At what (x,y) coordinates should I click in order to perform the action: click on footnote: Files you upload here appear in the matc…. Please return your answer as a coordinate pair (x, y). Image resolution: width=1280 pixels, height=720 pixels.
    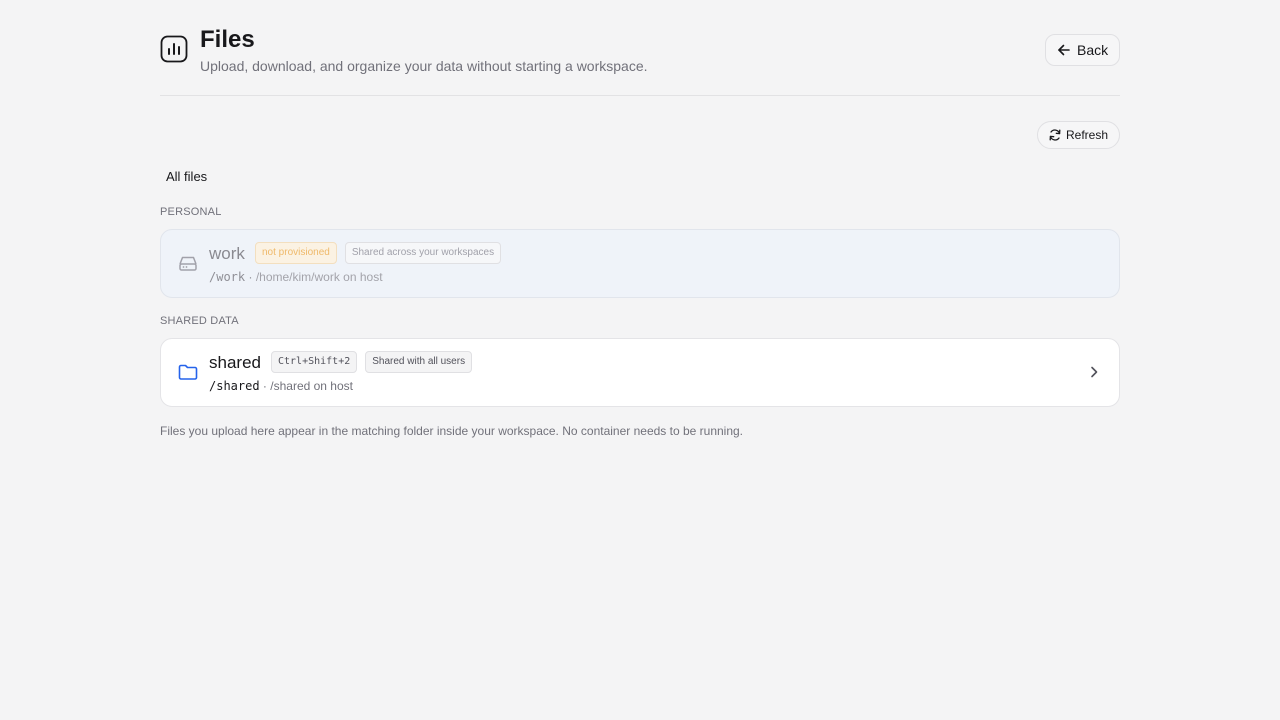
    Looking at the image, I should click on (452, 431).